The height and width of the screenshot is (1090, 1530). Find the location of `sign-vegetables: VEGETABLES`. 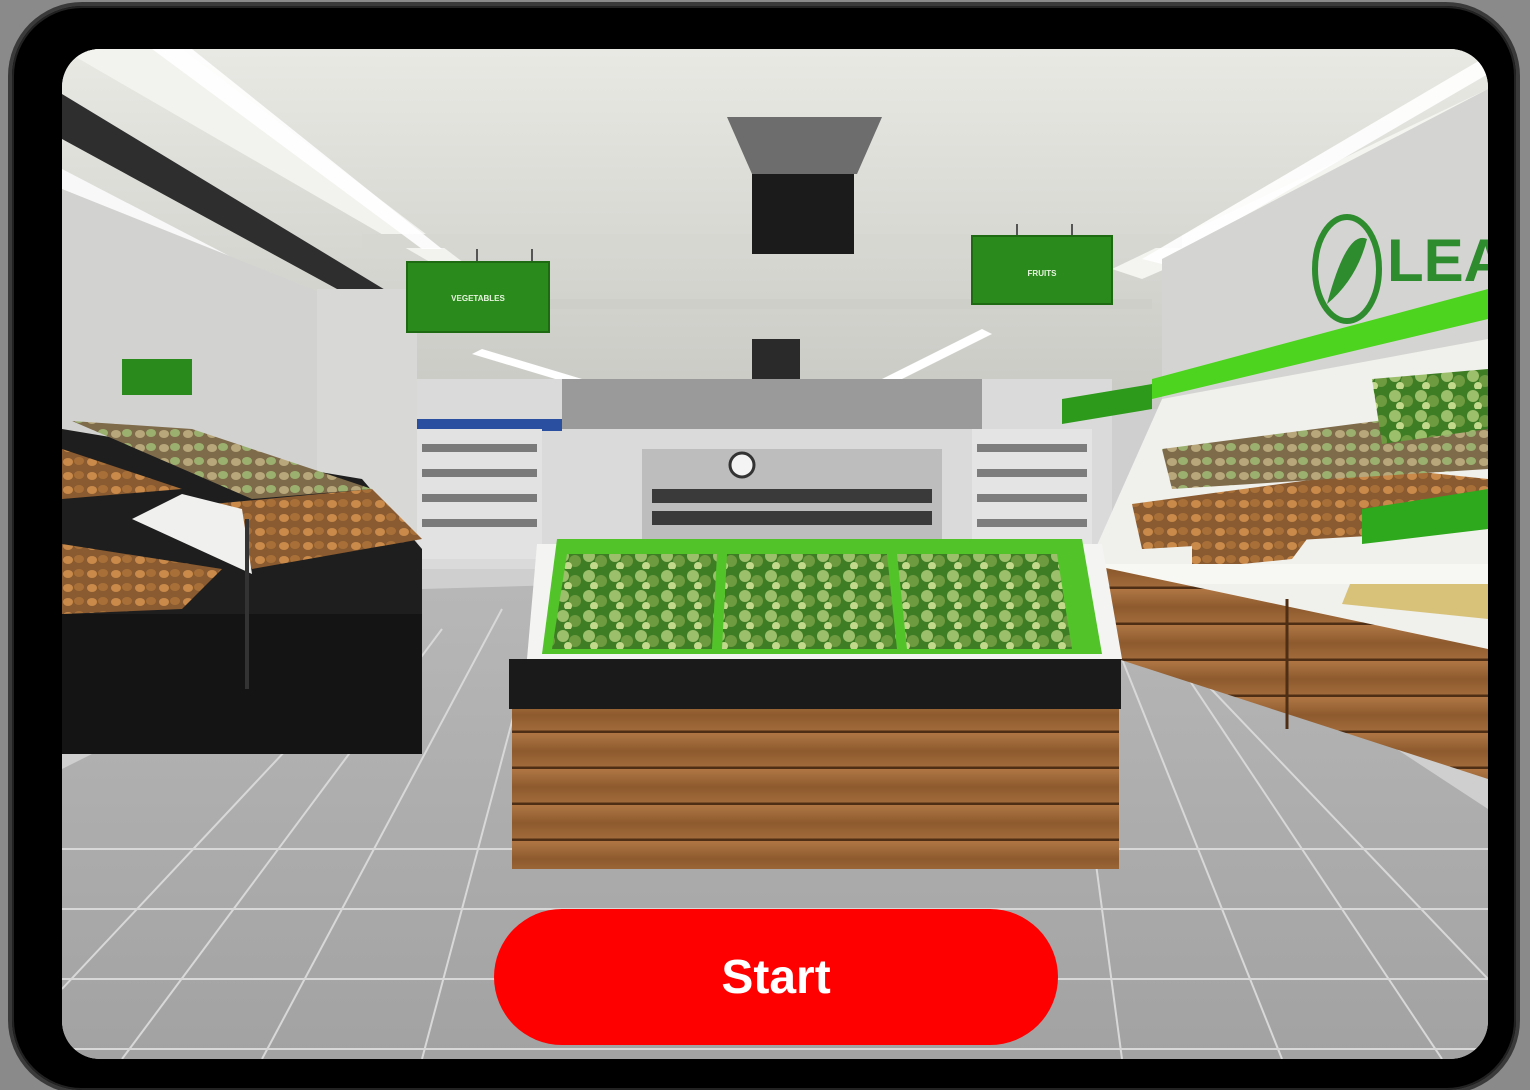

sign-vegetables: VEGETABLES is located at coordinates (478, 297).